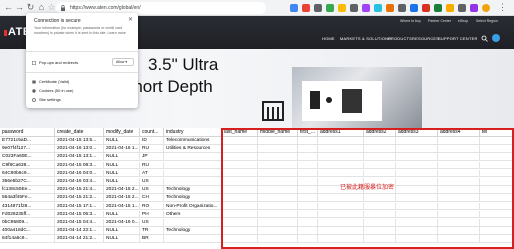 This screenshot has width=514, height=249. Describe the element at coordinates (193, 214) in the screenshot. I see `table-cell: Others` at that location.